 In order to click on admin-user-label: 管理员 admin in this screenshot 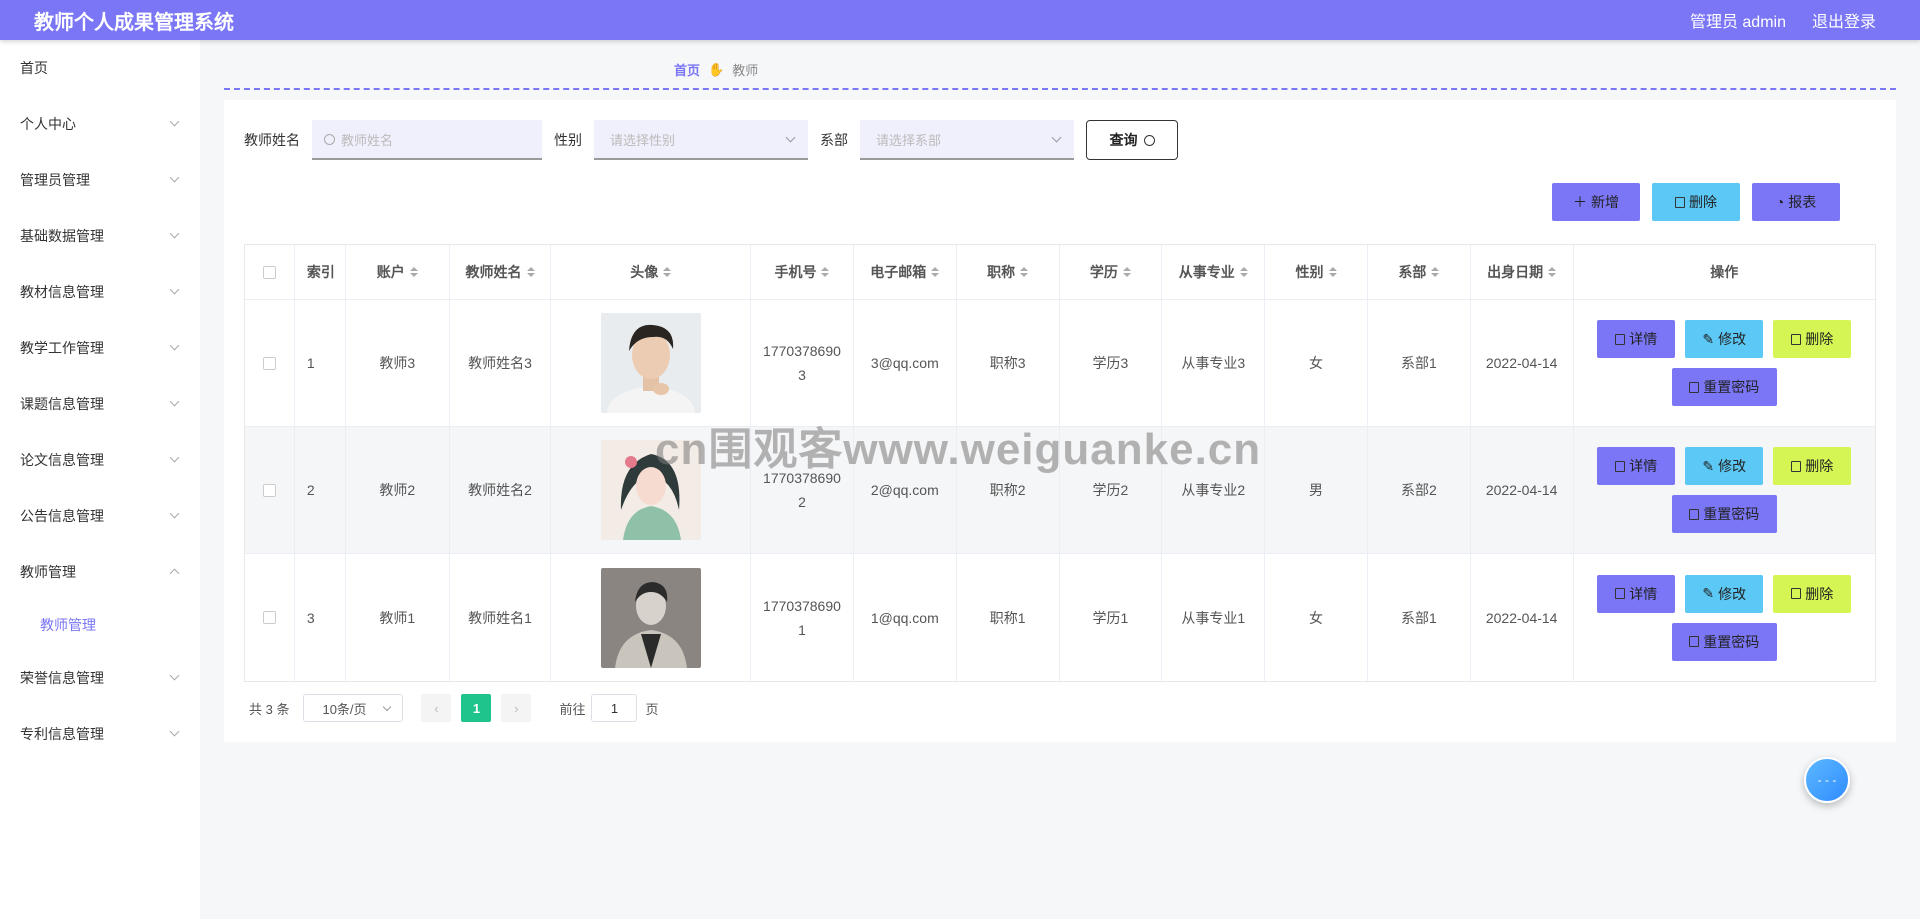, I will do `click(1738, 20)`.